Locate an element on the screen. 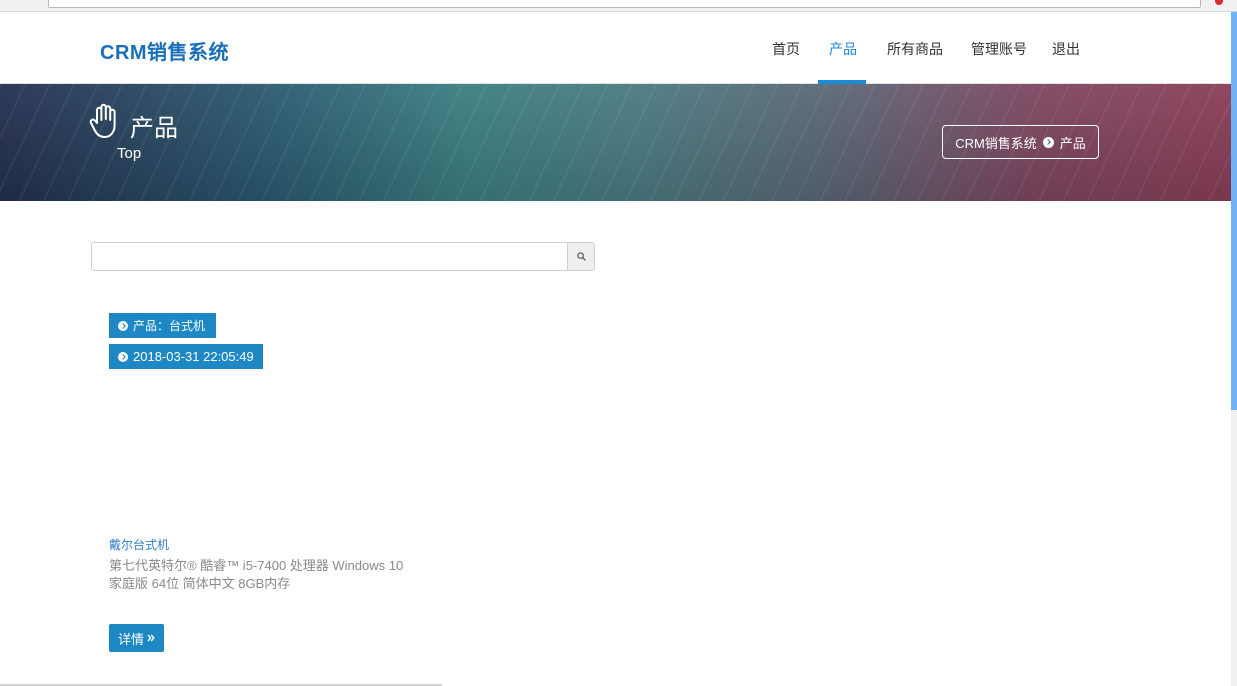 This screenshot has width=1237, height=686. nav-item-manage-account: 管理账号 is located at coordinates (999, 49).